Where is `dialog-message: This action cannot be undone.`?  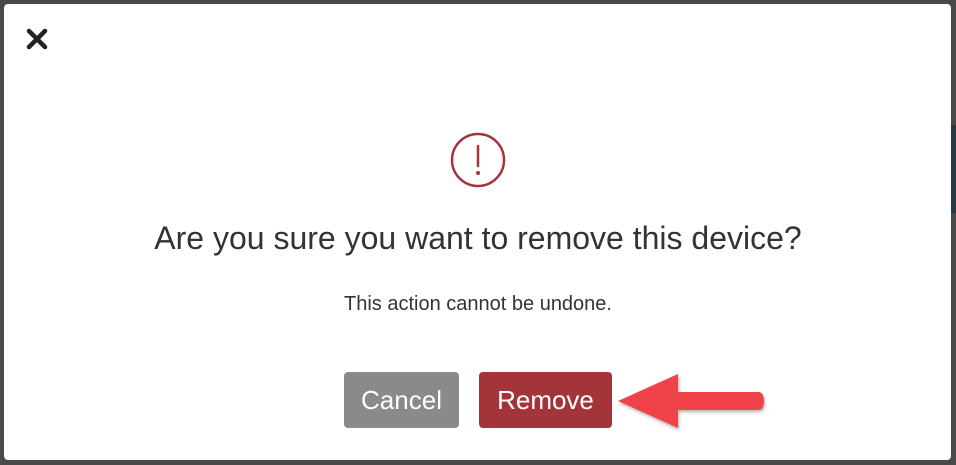 dialog-message: This action cannot be undone. is located at coordinates (478, 304).